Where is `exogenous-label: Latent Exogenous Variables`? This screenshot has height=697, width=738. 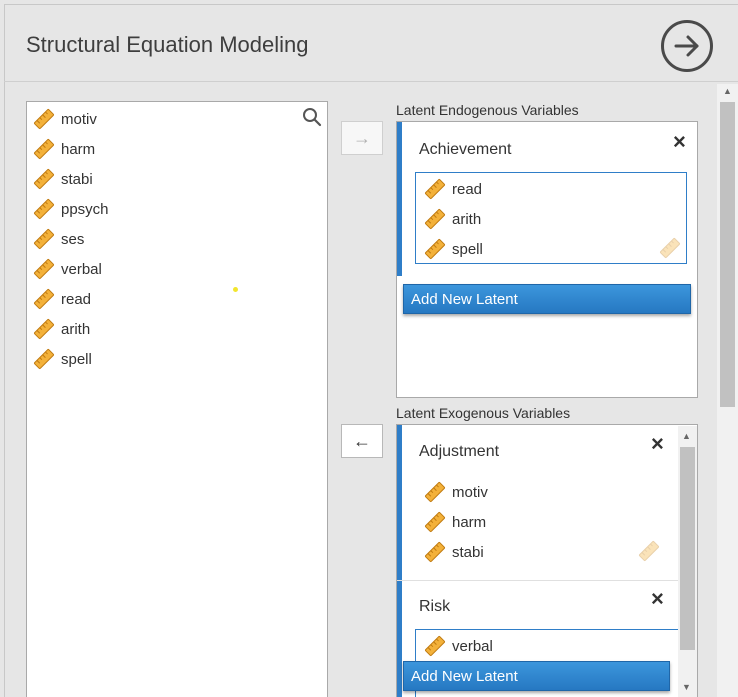
exogenous-label: Latent Exogenous Variables is located at coordinates (483, 413).